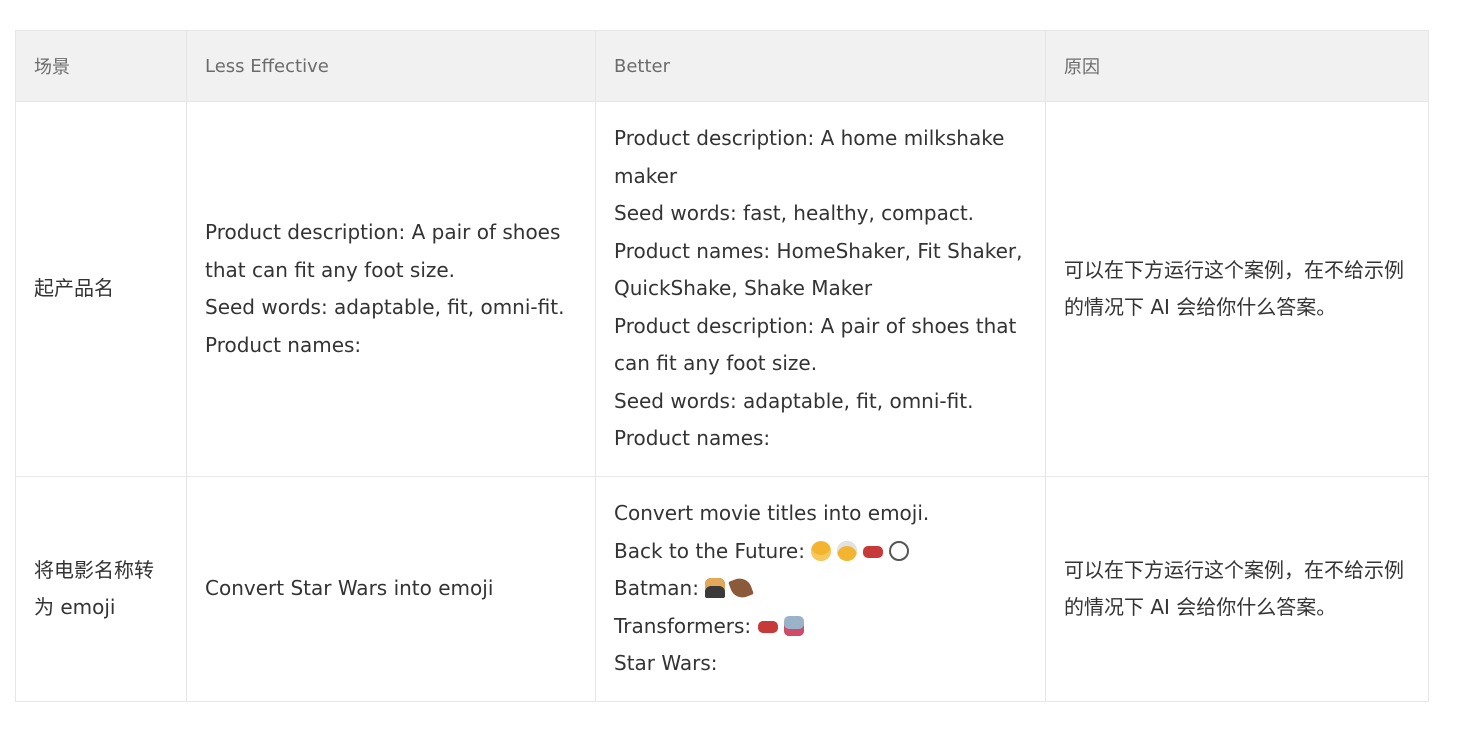 This screenshot has width=1459, height=747. What do you see at coordinates (101, 589) in the screenshot?
I see `scenario-cell: 将电影名称转为 emoji` at bounding box center [101, 589].